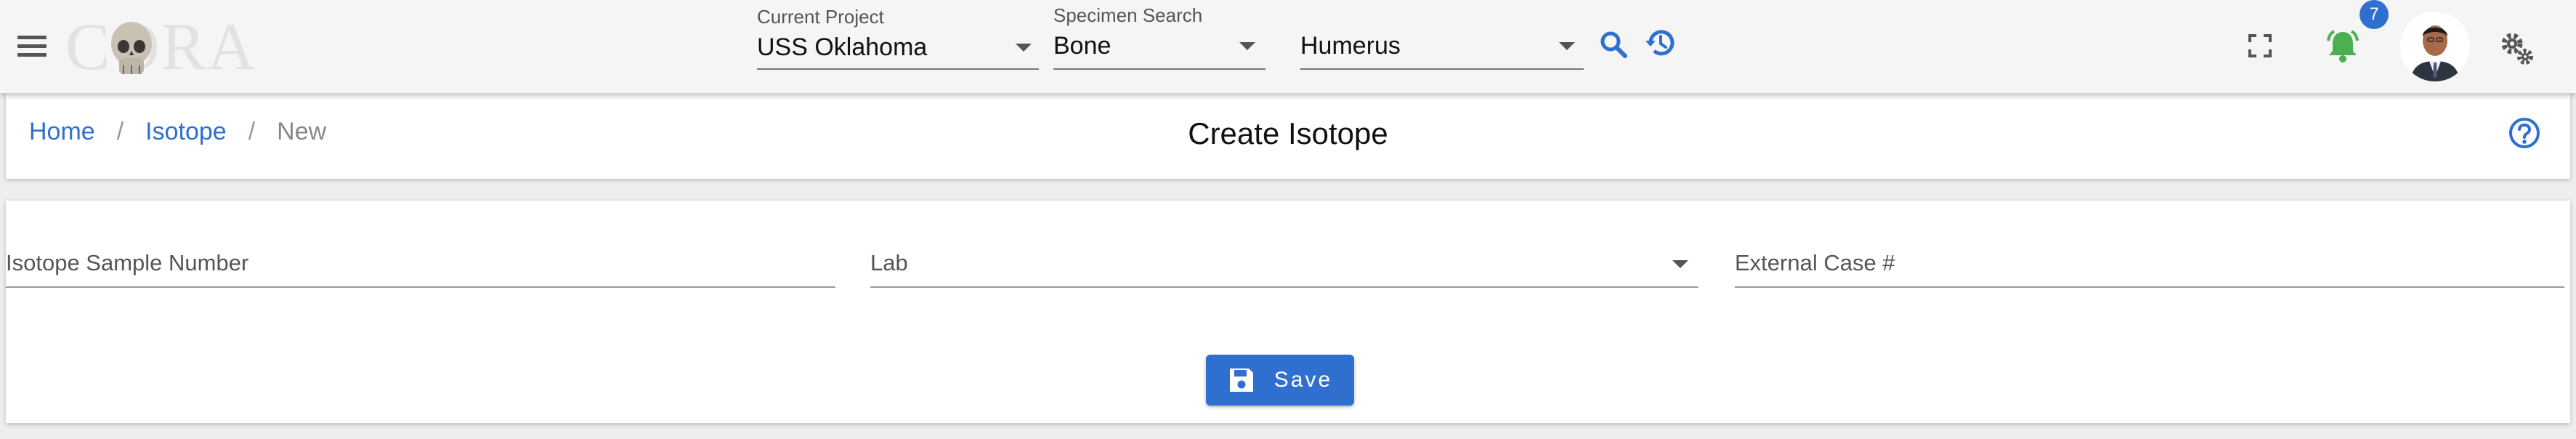  I want to click on current-project-label: Current Project, so click(820, 17).